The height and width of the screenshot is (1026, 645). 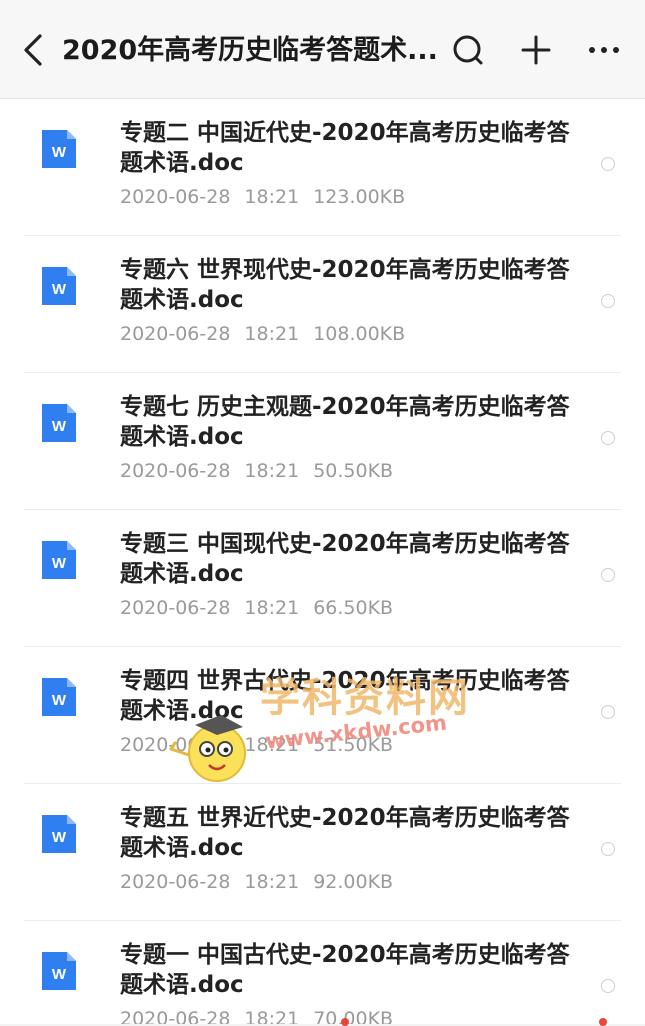 I want to click on file-size: 108.00KB, so click(x=359, y=334).